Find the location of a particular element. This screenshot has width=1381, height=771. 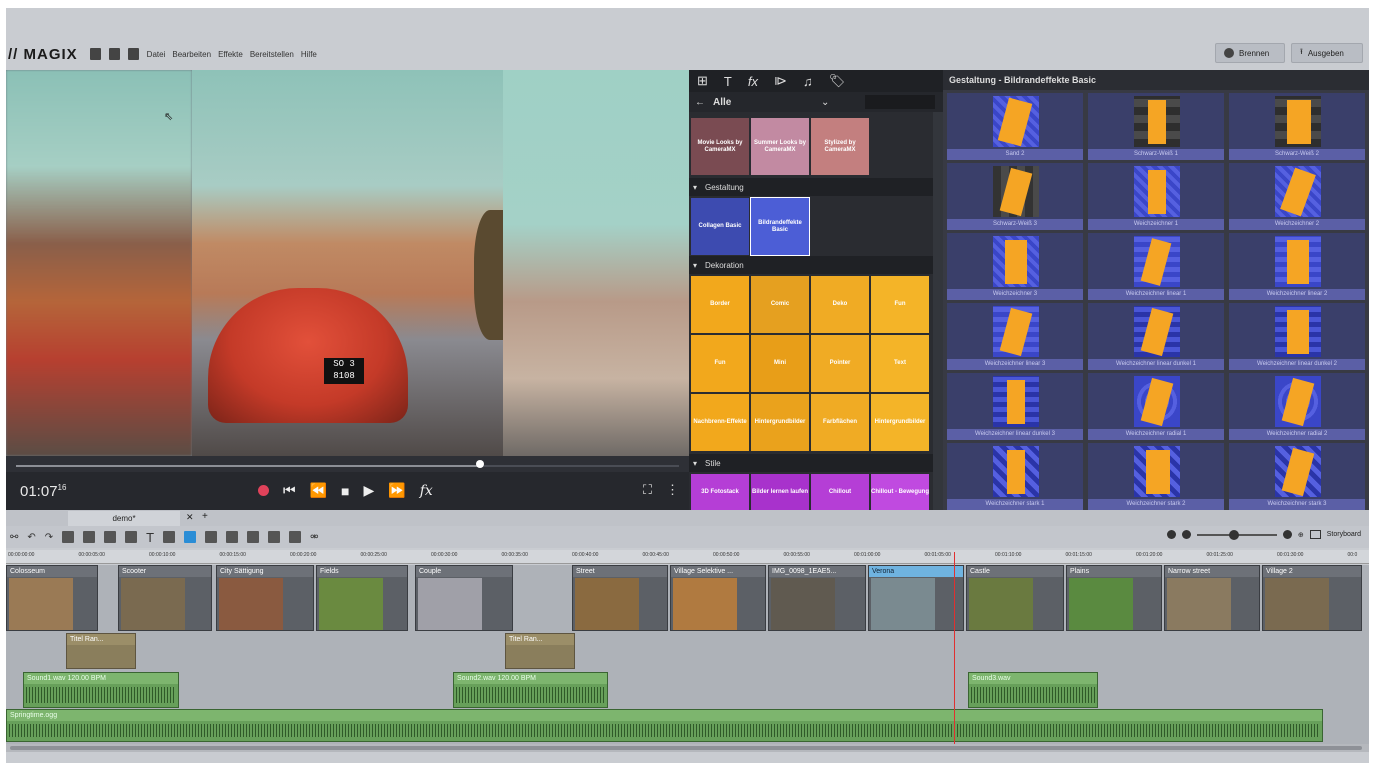

crop-icon is located at coordinates (169, 537).